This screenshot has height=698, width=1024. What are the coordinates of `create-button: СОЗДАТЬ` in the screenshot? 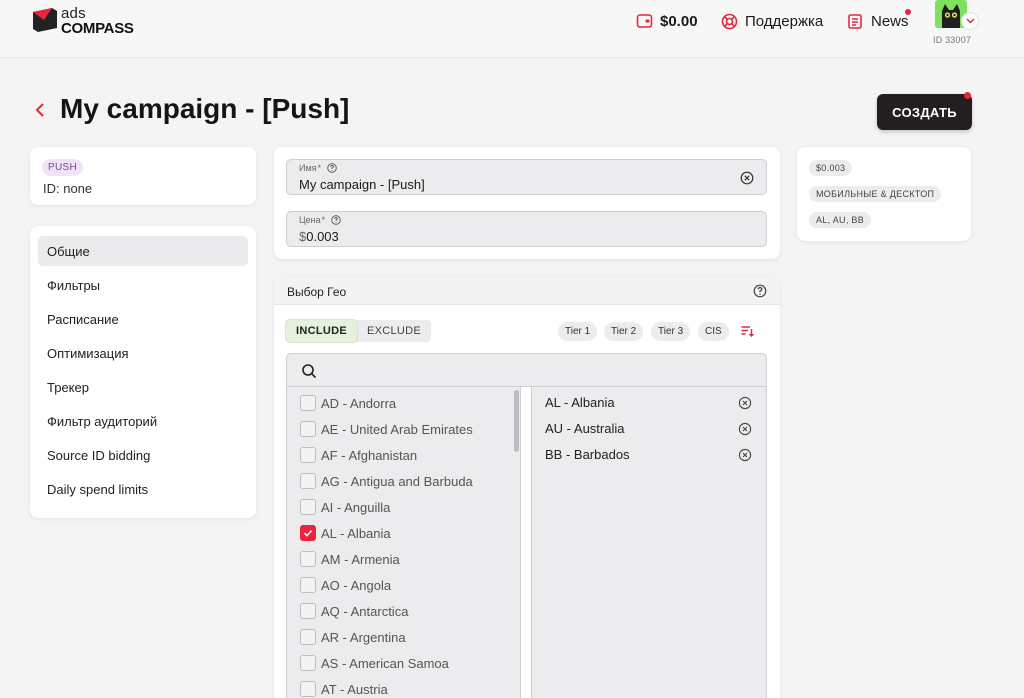 It's located at (924, 111).